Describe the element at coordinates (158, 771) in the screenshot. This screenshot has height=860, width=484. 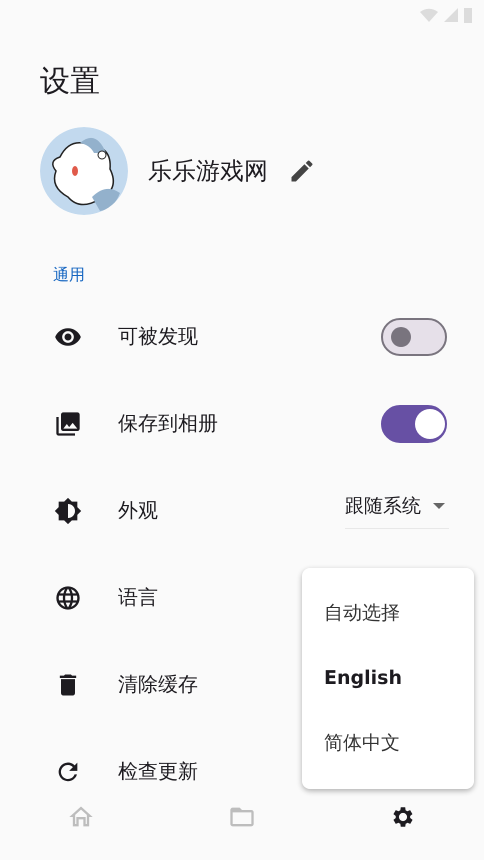
I see `setting-label: 检查更新` at that location.